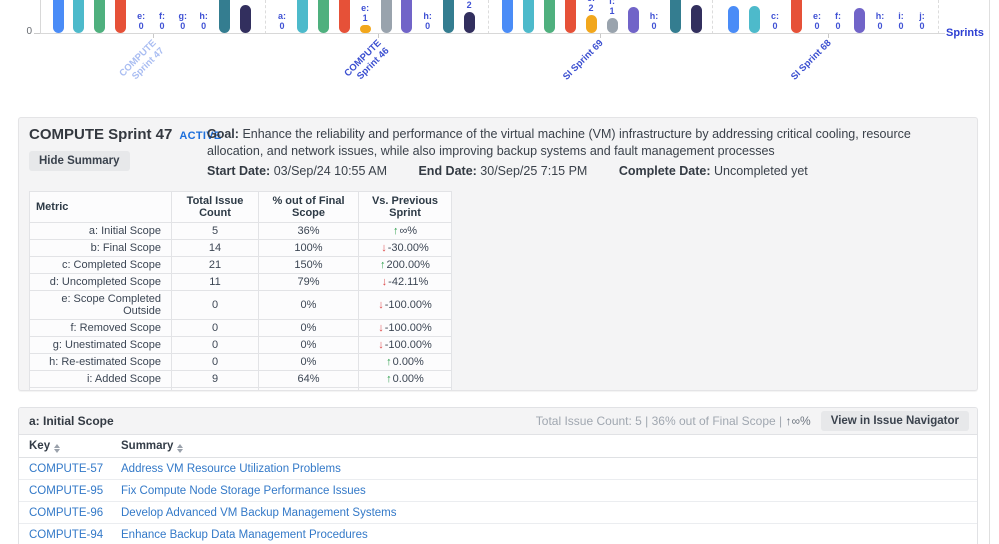  What do you see at coordinates (308, 388) in the screenshot?
I see `metric-percent: 21%` at bounding box center [308, 388].